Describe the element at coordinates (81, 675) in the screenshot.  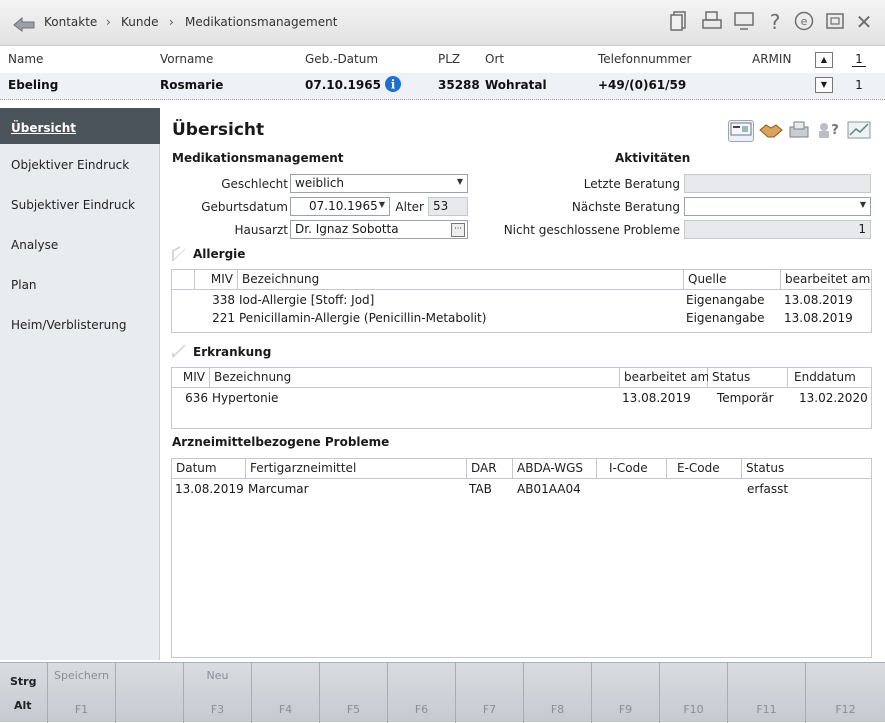
I see `fkey-label: Speichern` at that location.